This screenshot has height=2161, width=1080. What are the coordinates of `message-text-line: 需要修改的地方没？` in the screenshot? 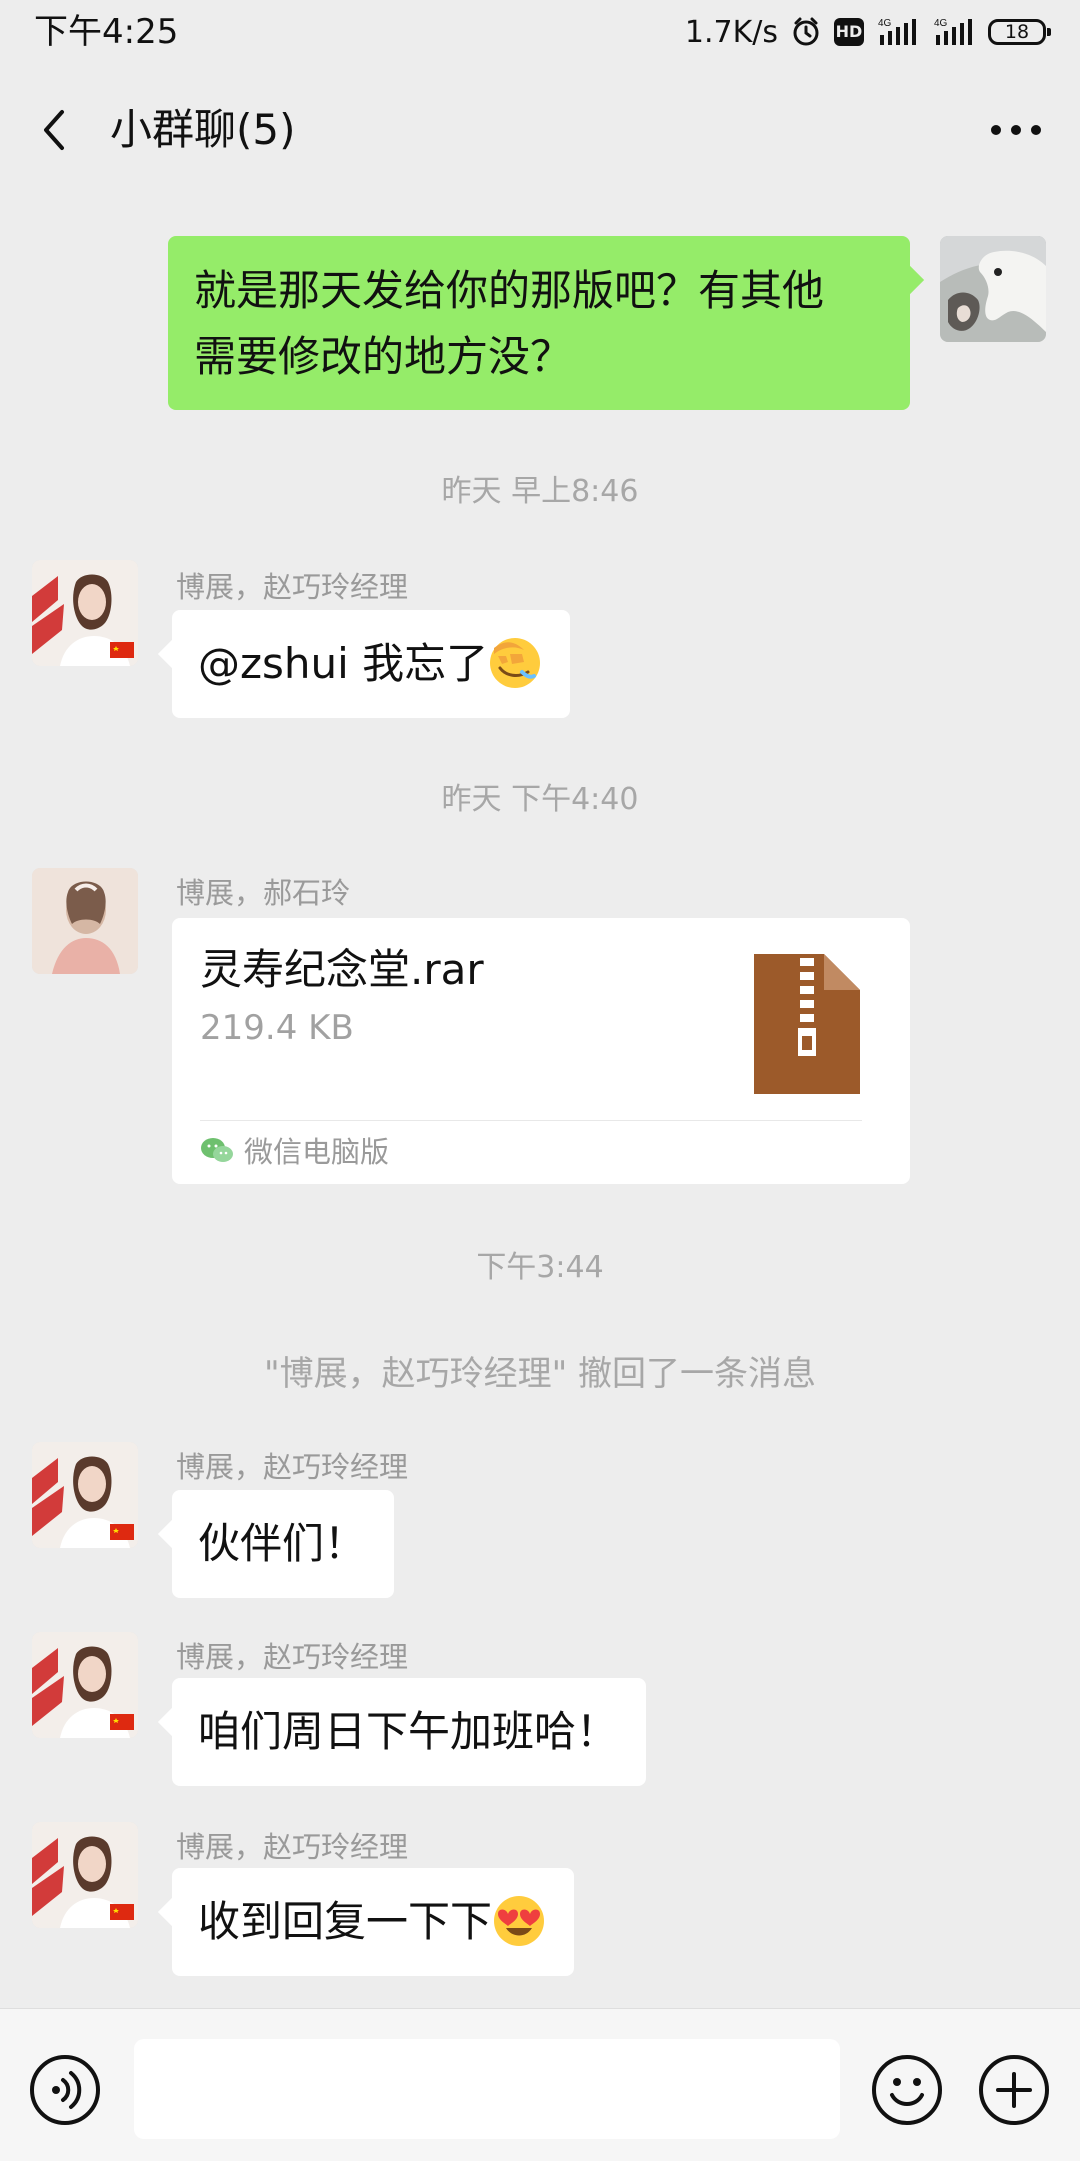 It's located at (383, 356).